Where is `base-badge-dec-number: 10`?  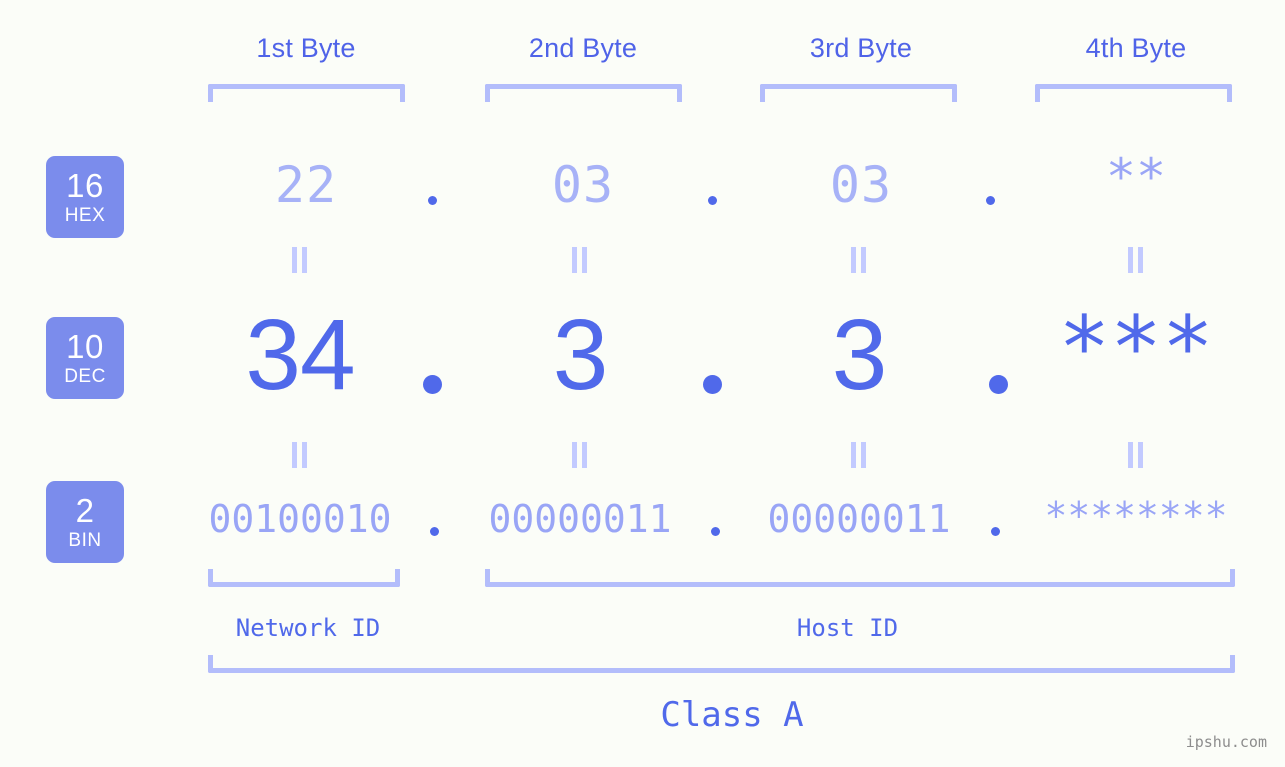
base-badge-dec-number: 10 is located at coordinates (85, 346).